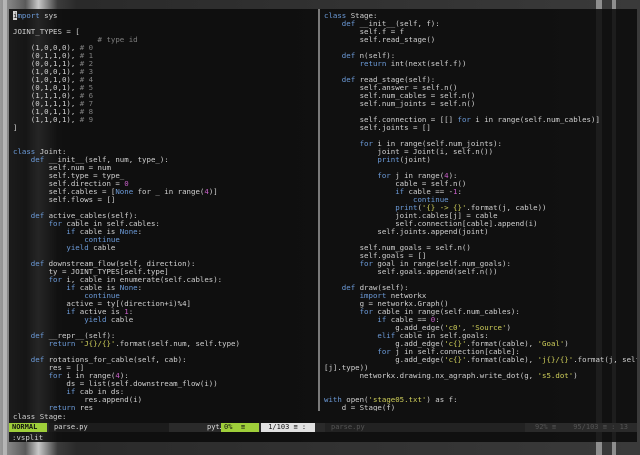  Describe the element at coordinates (27, 437) in the screenshot. I see `command-line: :vsplit` at that location.